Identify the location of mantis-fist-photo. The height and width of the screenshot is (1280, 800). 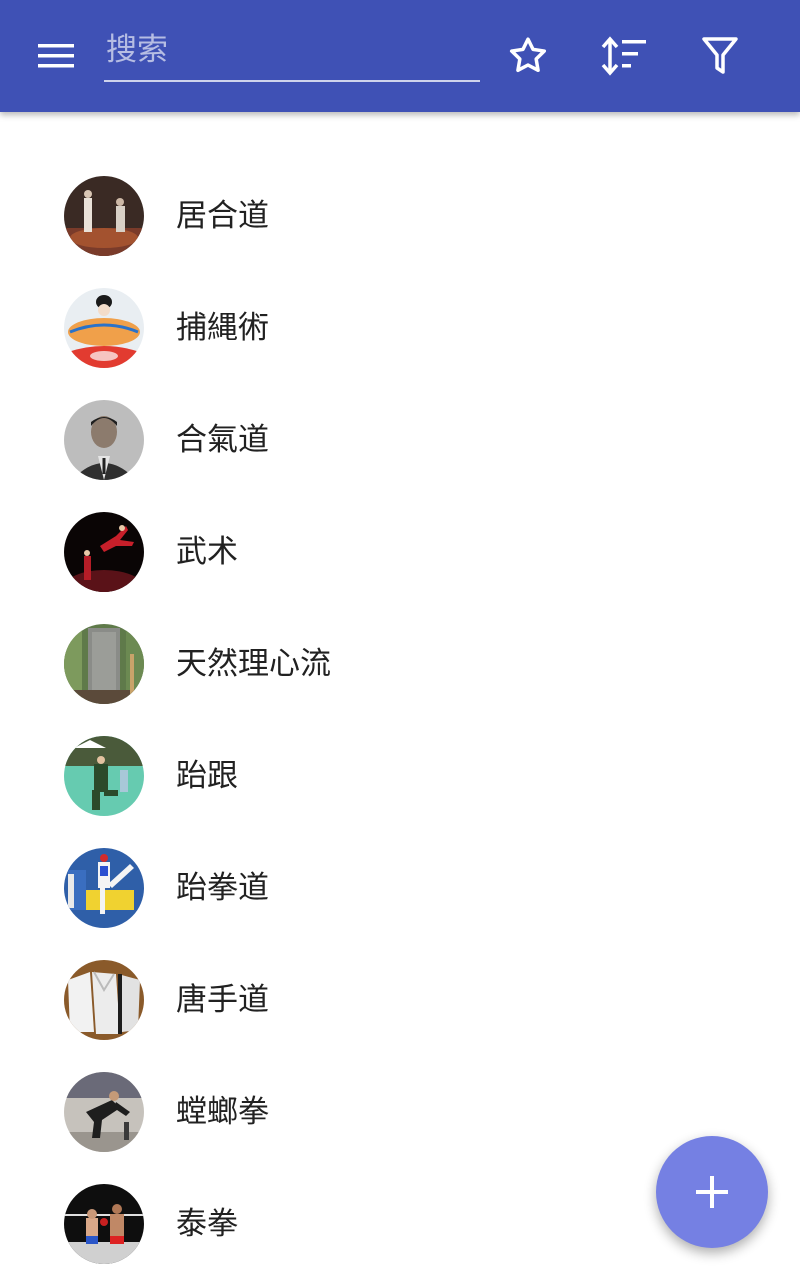
(104, 1112).